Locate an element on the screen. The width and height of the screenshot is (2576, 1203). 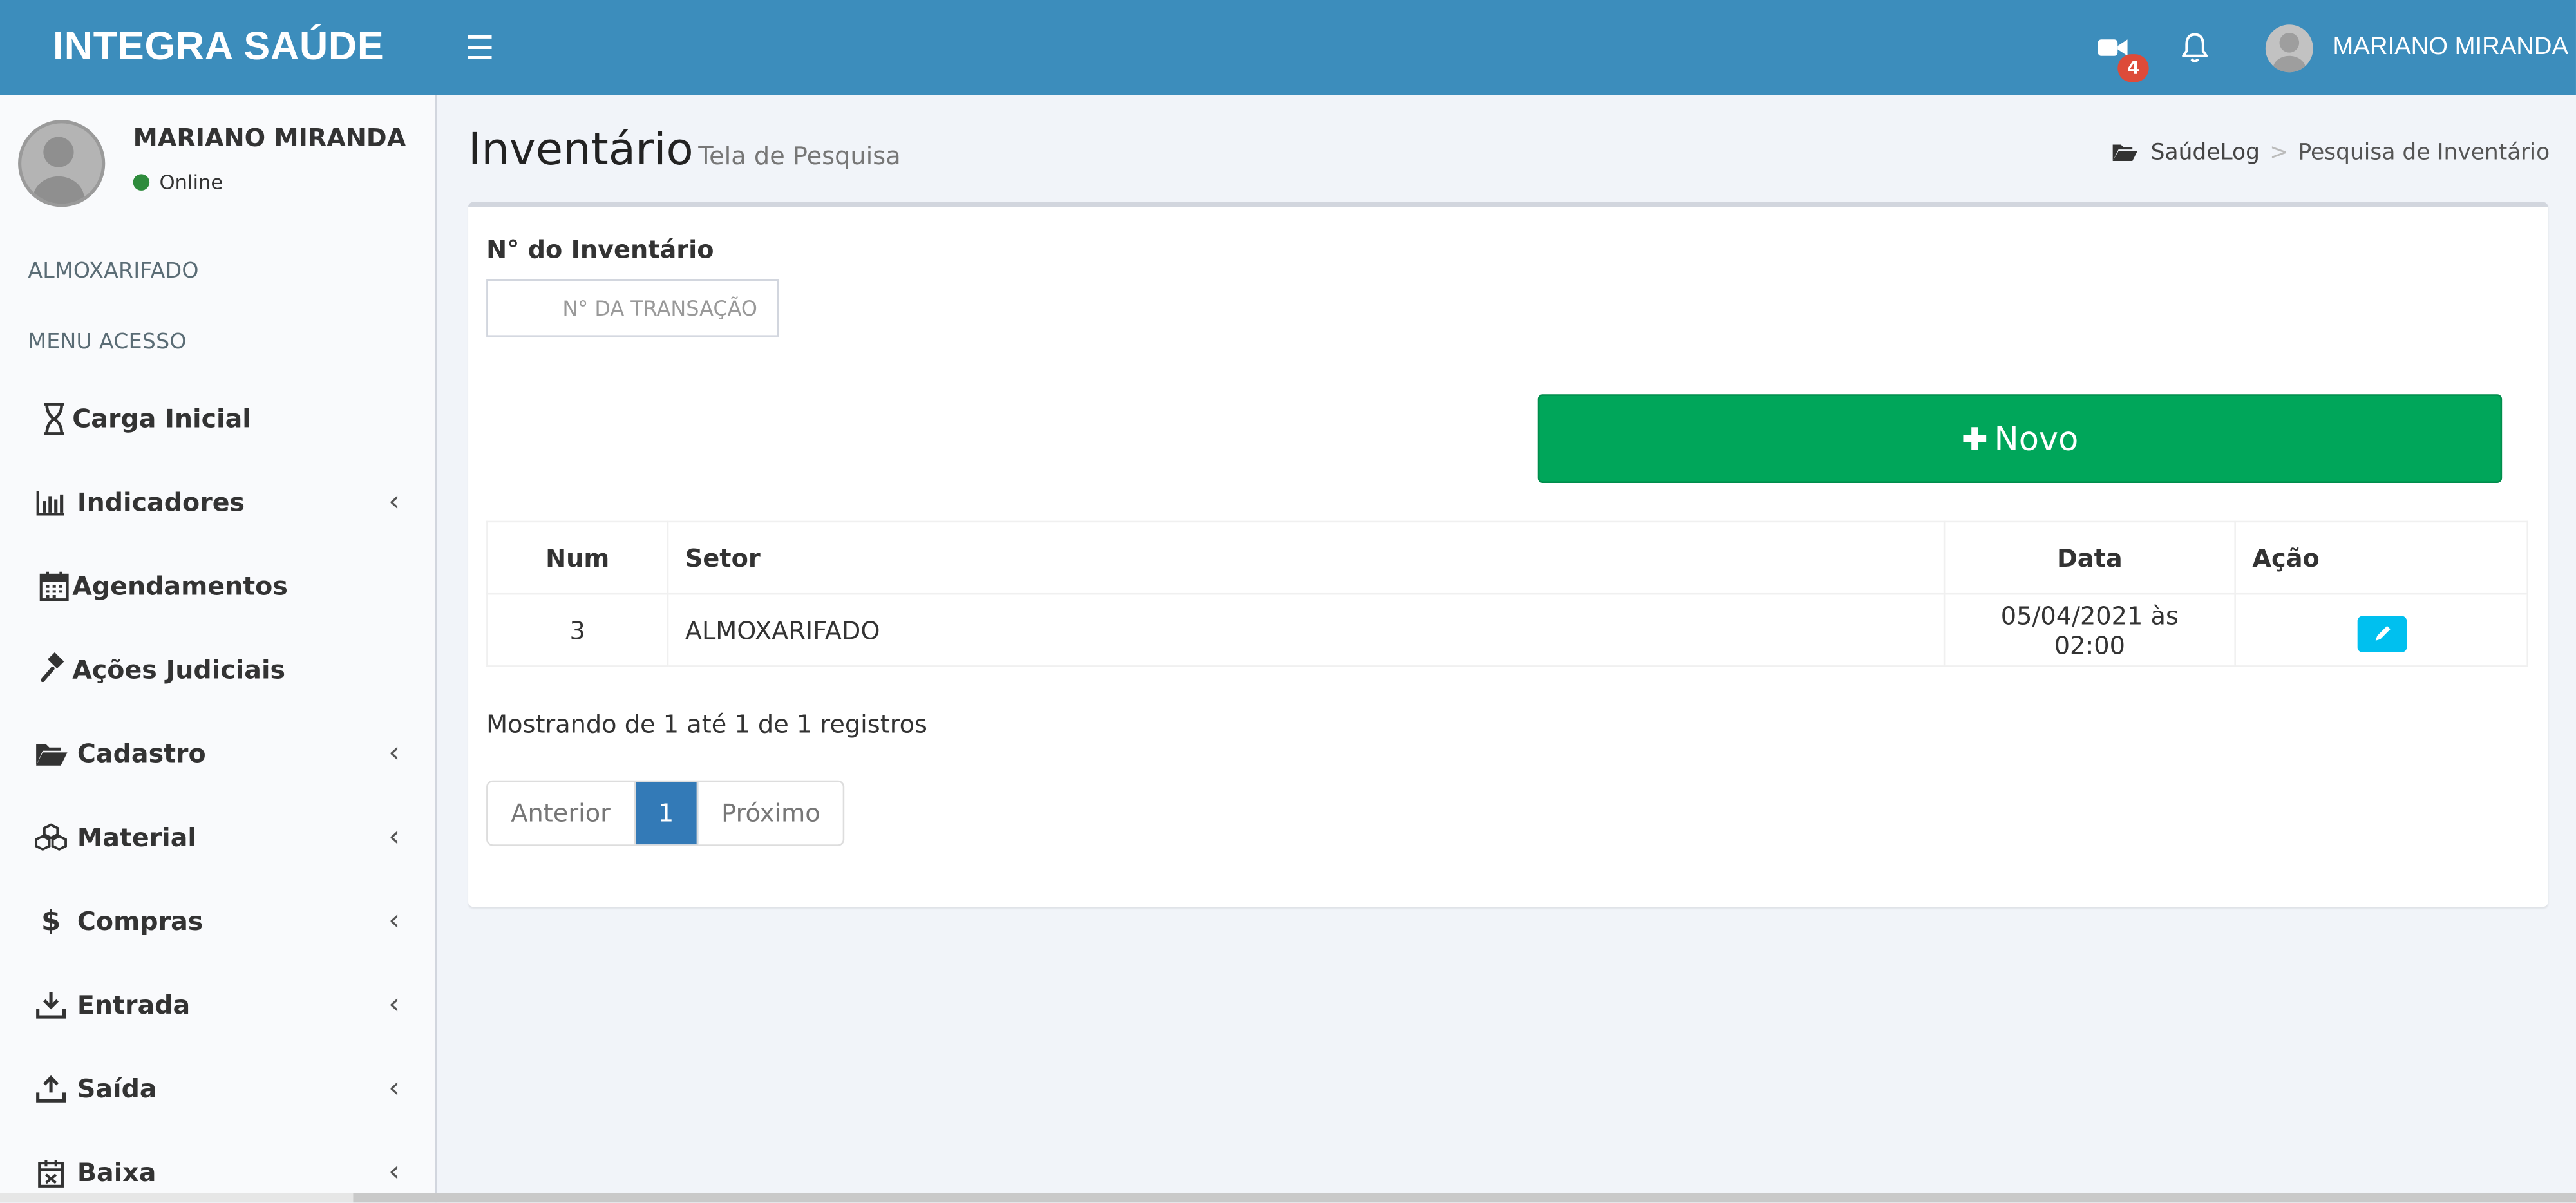
calendar-x-icon is located at coordinates (51, 1174).